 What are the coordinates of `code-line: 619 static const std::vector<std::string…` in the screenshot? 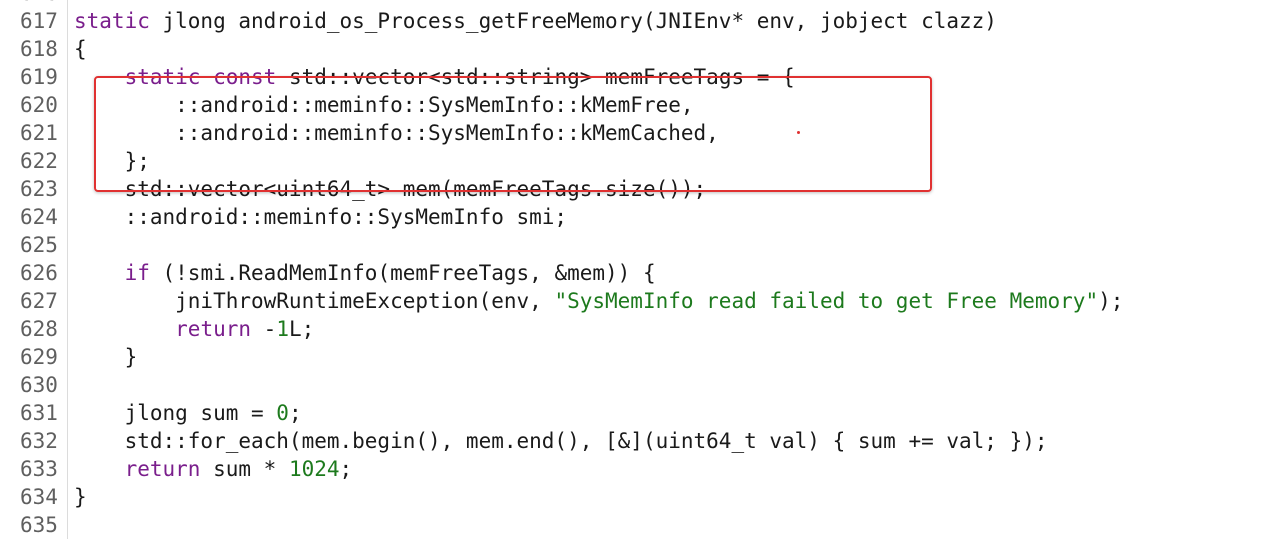 It's located at (633, 77).